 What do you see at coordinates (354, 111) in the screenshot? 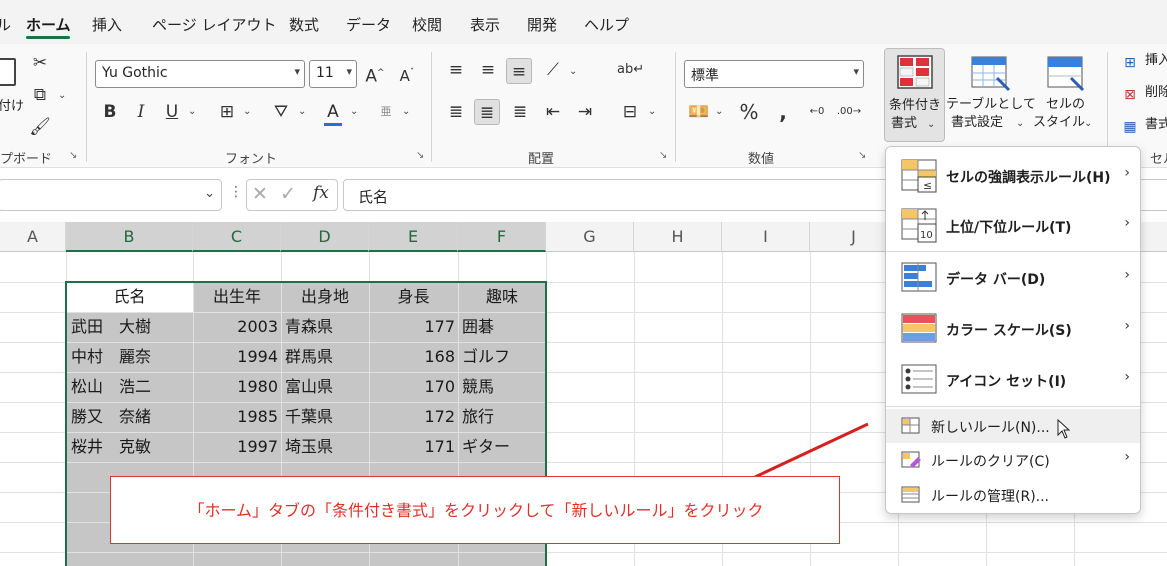
I see `font-color-dropdown-arrow: ⌄` at bounding box center [354, 111].